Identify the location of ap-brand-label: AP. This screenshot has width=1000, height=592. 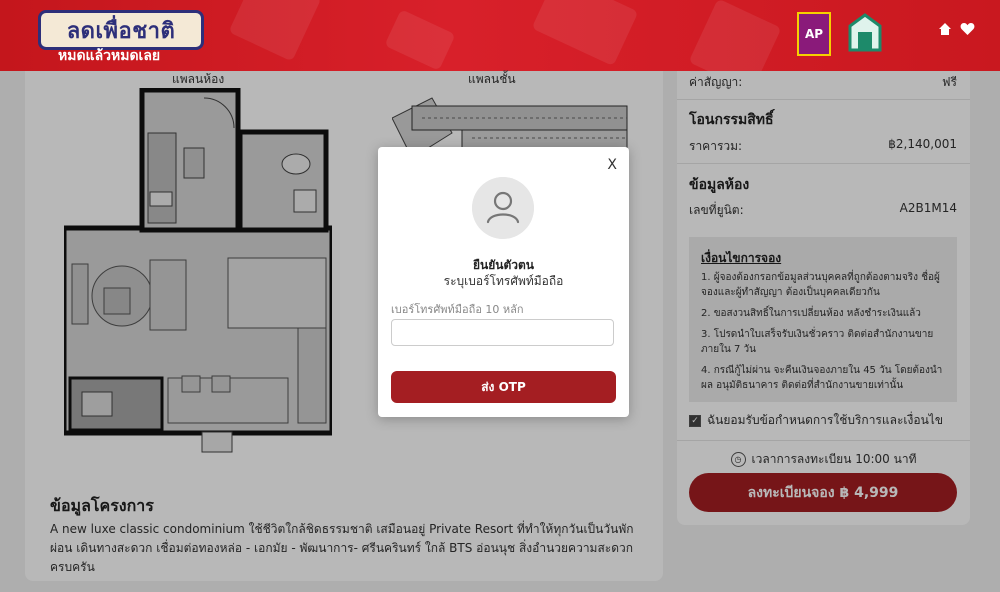
(814, 34).